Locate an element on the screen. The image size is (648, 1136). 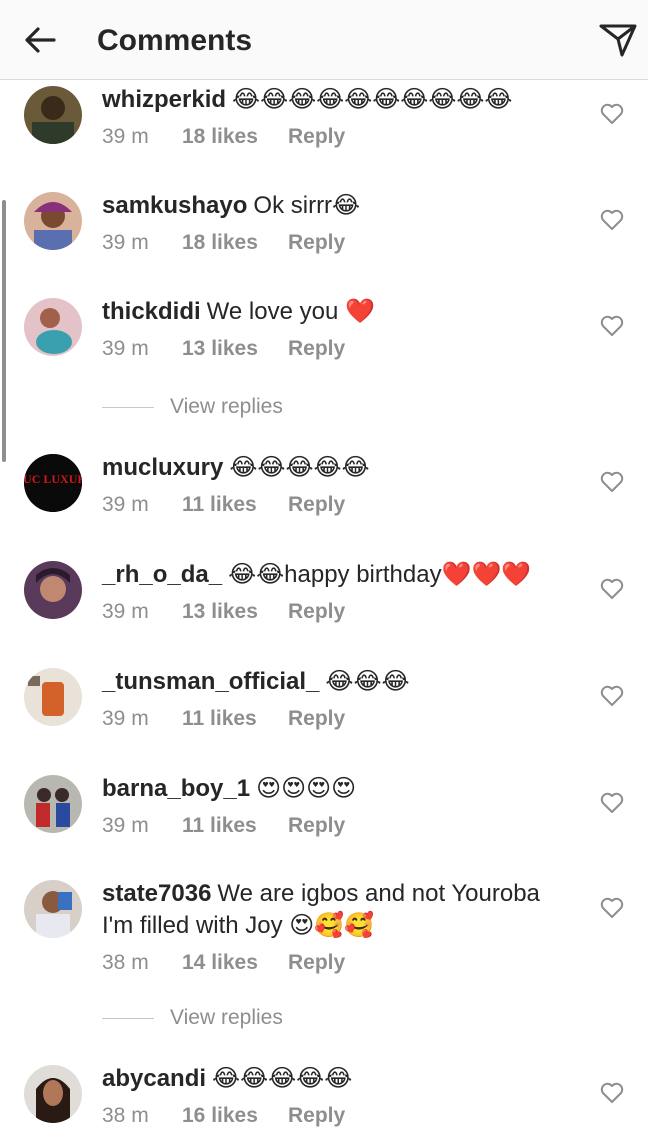
likes-count: 16 likes is located at coordinates (235, 1116).